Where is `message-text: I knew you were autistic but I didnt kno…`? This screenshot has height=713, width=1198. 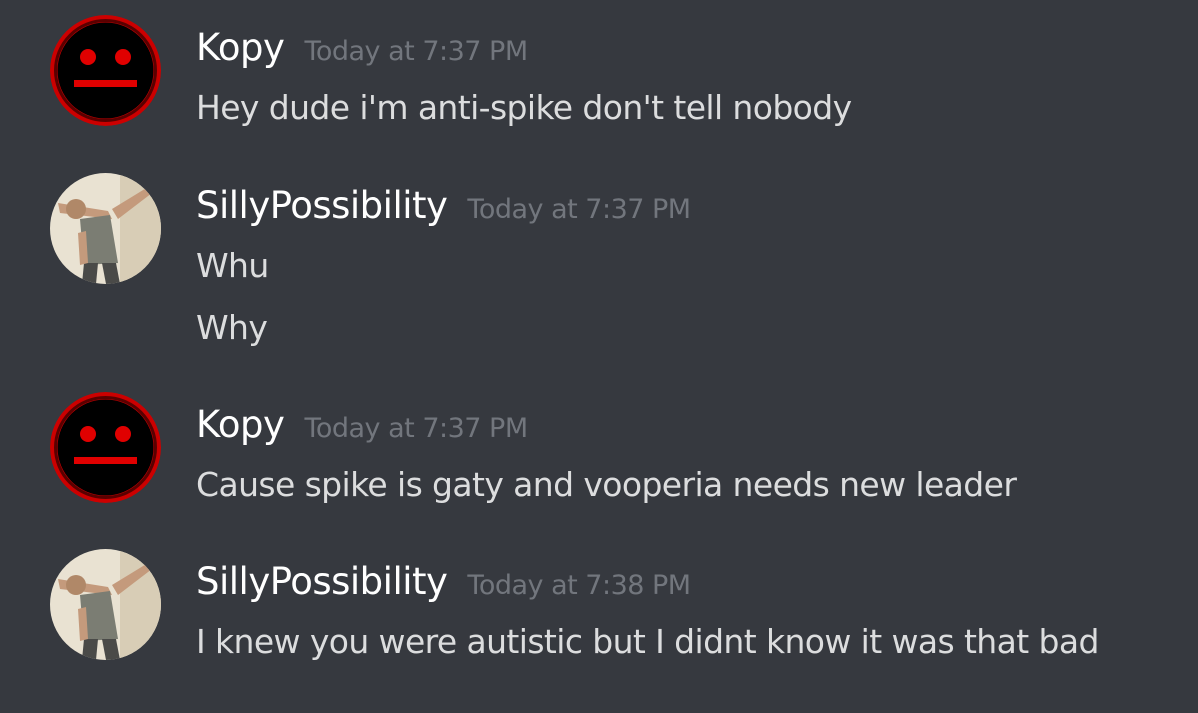 message-text: I knew you were autistic but I didnt kno… is located at coordinates (647, 641).